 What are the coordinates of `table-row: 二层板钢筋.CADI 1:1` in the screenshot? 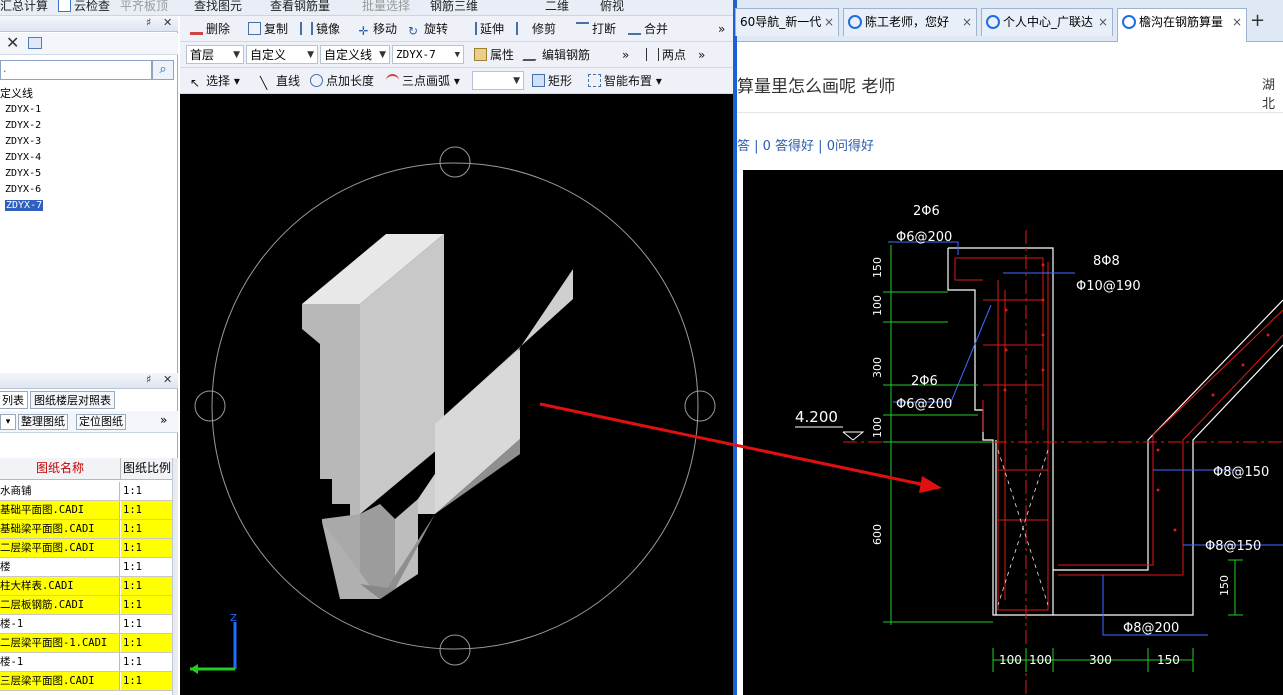 It's located at (86, 605).